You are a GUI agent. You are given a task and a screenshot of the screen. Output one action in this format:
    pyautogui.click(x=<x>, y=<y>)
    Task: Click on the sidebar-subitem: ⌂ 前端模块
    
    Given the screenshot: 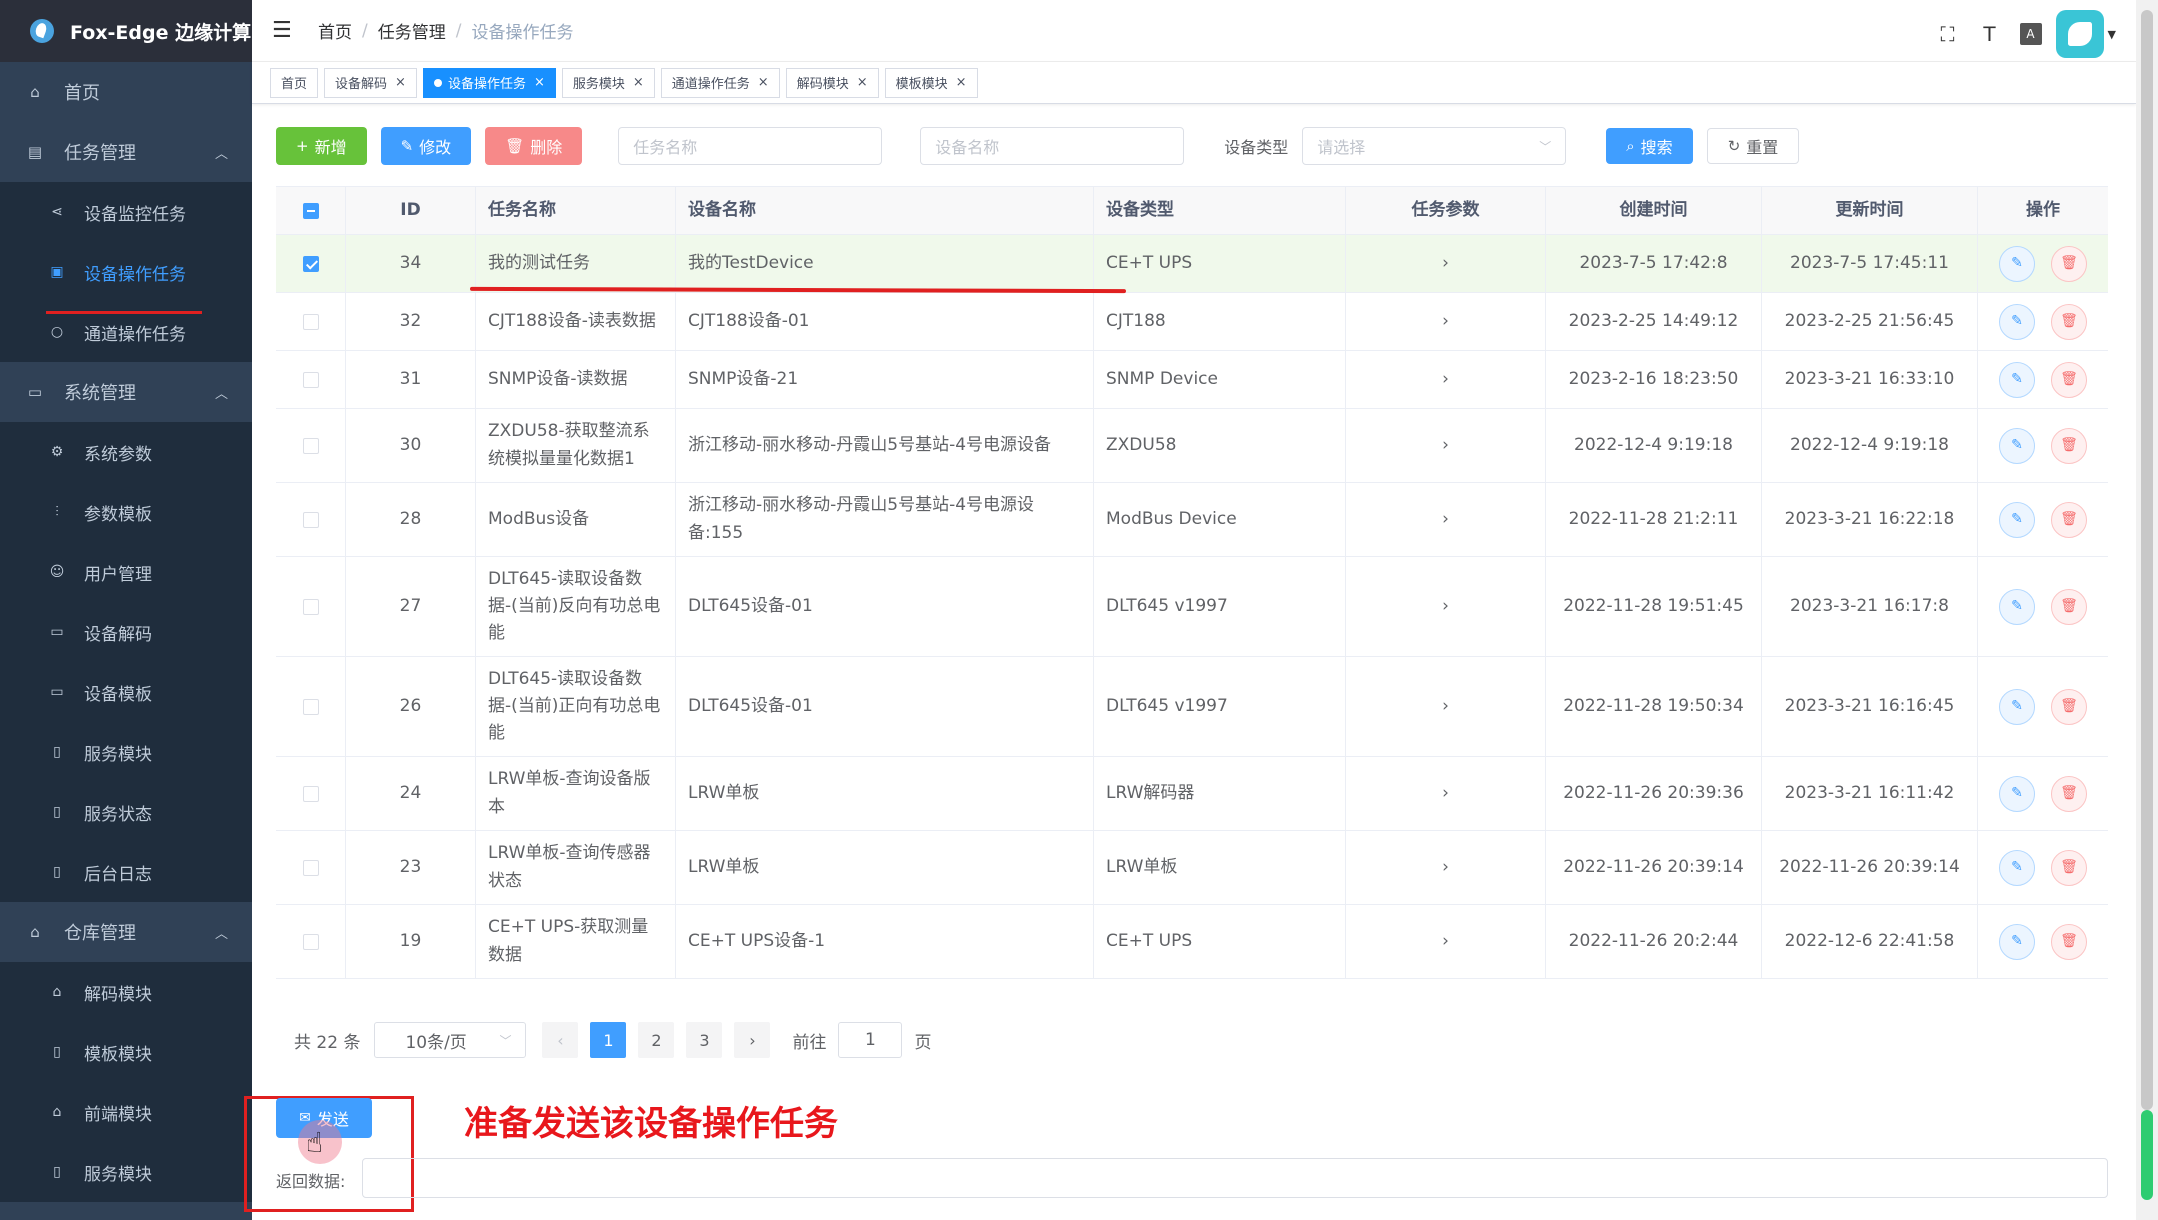 What is the action you would take?
    pyautogui.click(x=126, y=1112)
    